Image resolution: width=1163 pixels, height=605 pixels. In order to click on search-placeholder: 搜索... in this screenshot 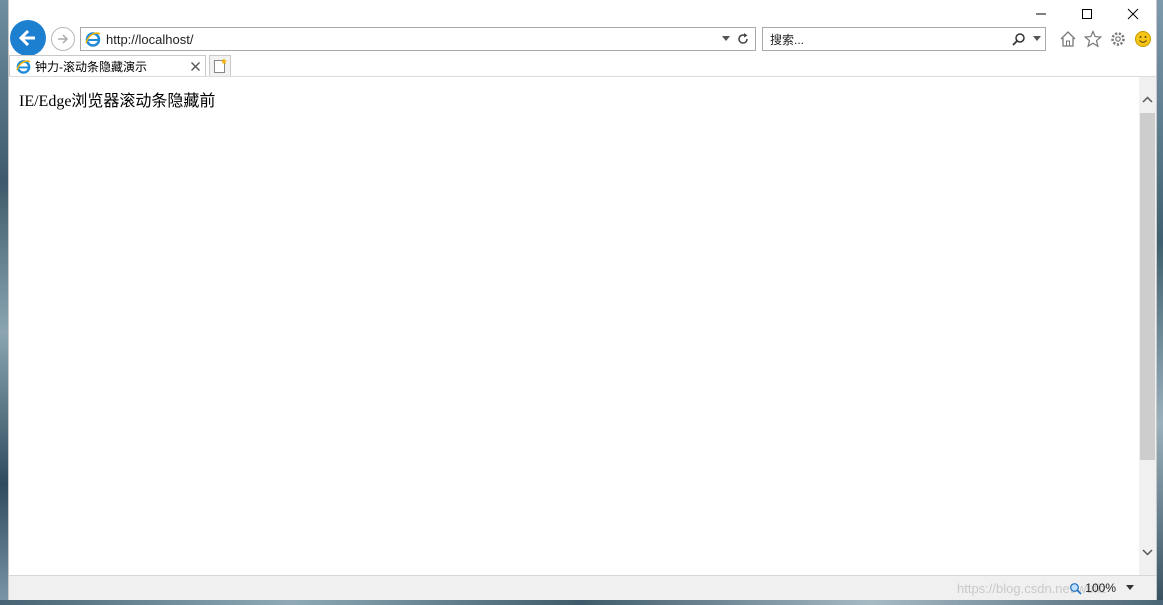, I will do `click(889, 39)`.